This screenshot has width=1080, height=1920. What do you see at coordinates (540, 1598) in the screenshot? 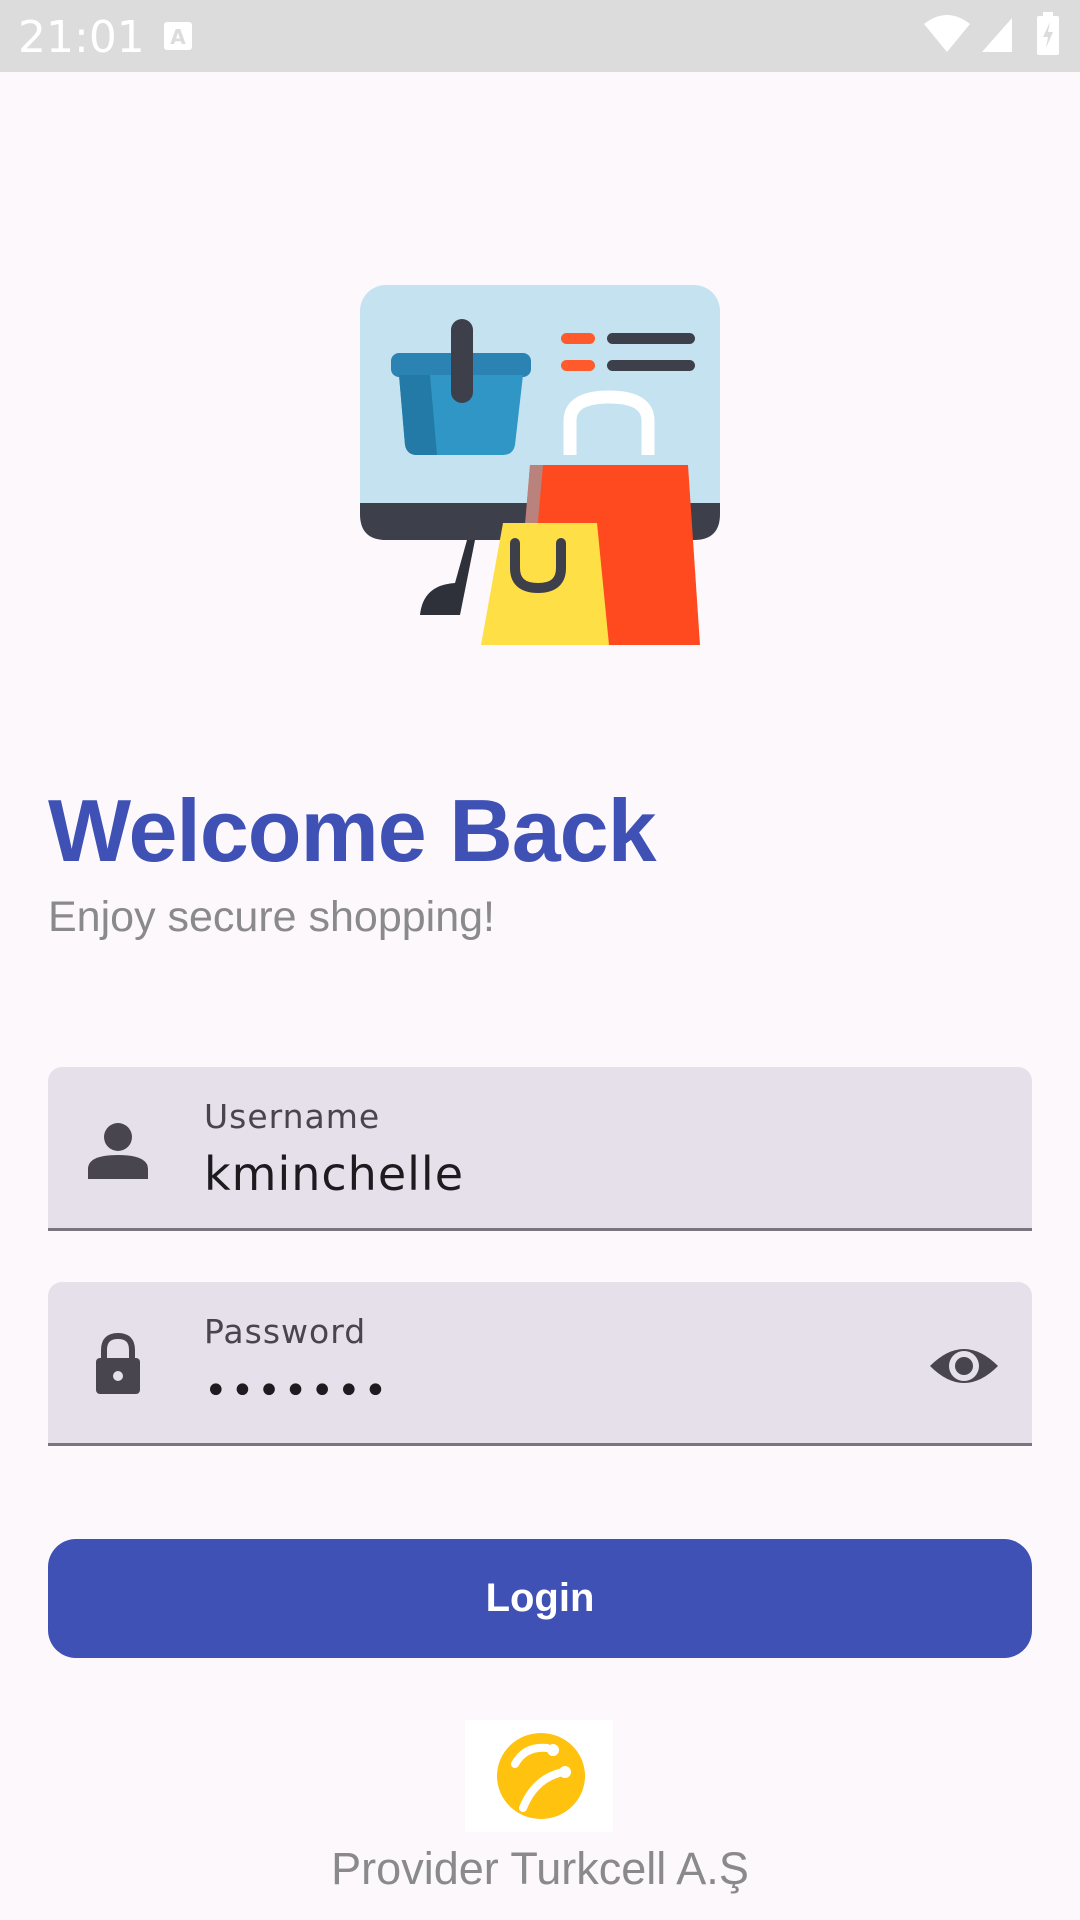
I see `login-button: Login` at bounding box center [540, 1598].